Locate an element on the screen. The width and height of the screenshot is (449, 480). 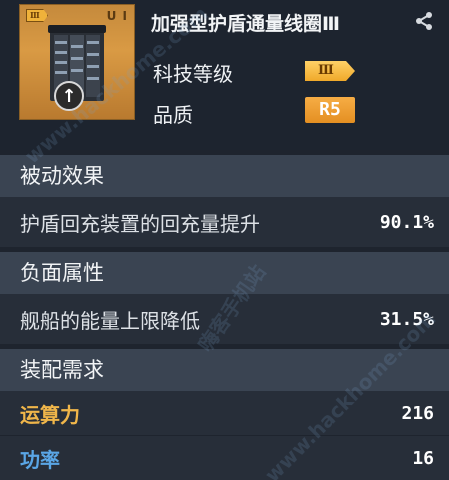
passive-effect-value: 90.1% is located at coordinates (406, 222).